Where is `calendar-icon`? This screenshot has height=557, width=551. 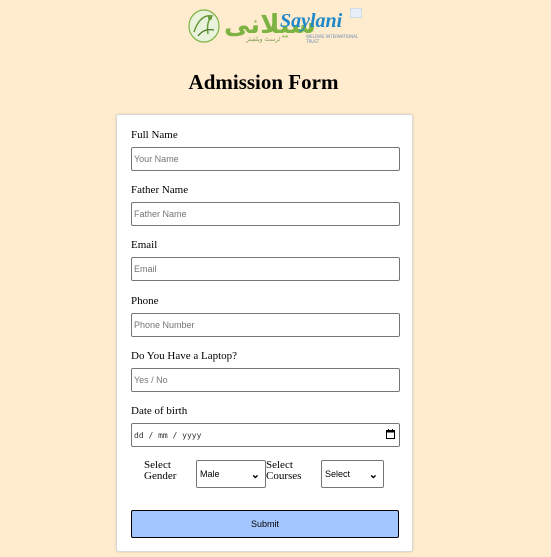
calendar-icon is located at coordinates (390, 434).